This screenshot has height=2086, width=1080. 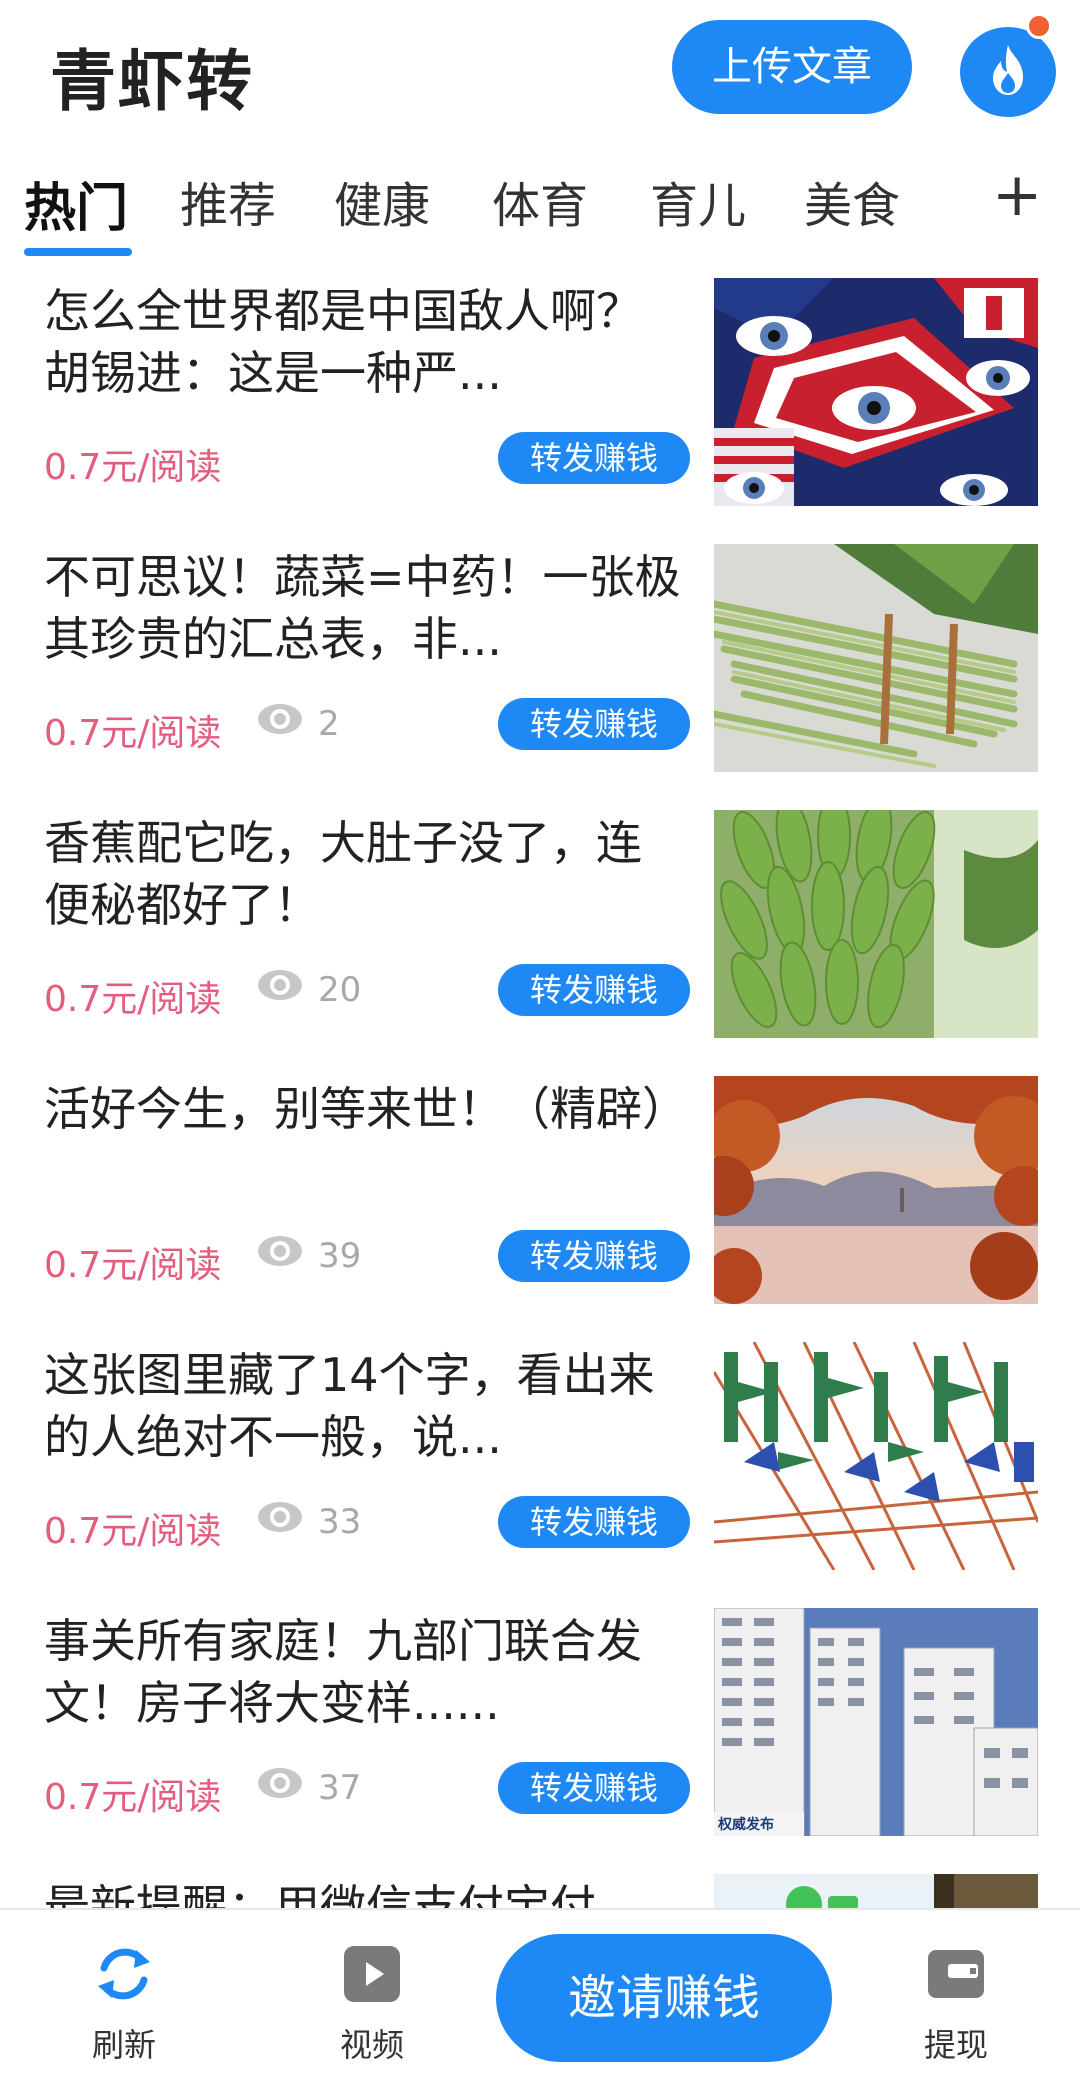 I want to click on upload-article-button: 上传文章, so click(x=792, y=67).